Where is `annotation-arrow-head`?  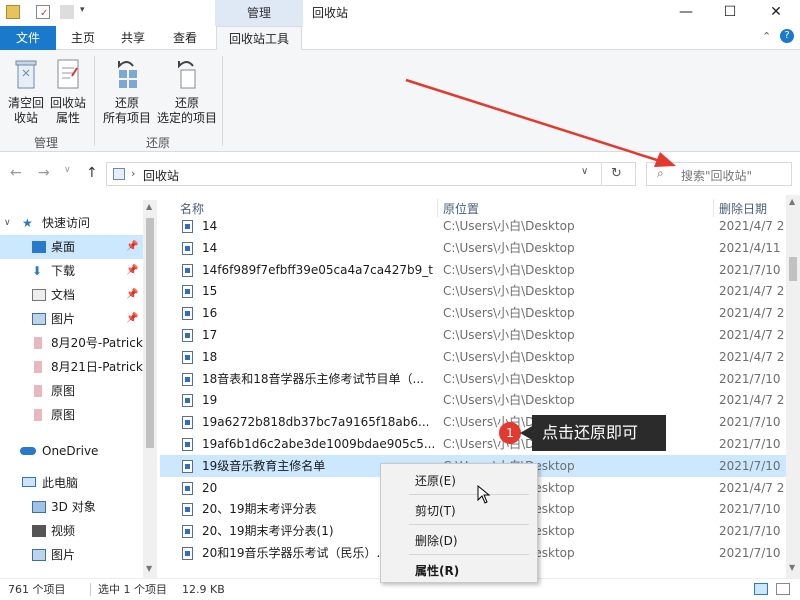
annotation-arrow-head is located at coordinates (665, 159).